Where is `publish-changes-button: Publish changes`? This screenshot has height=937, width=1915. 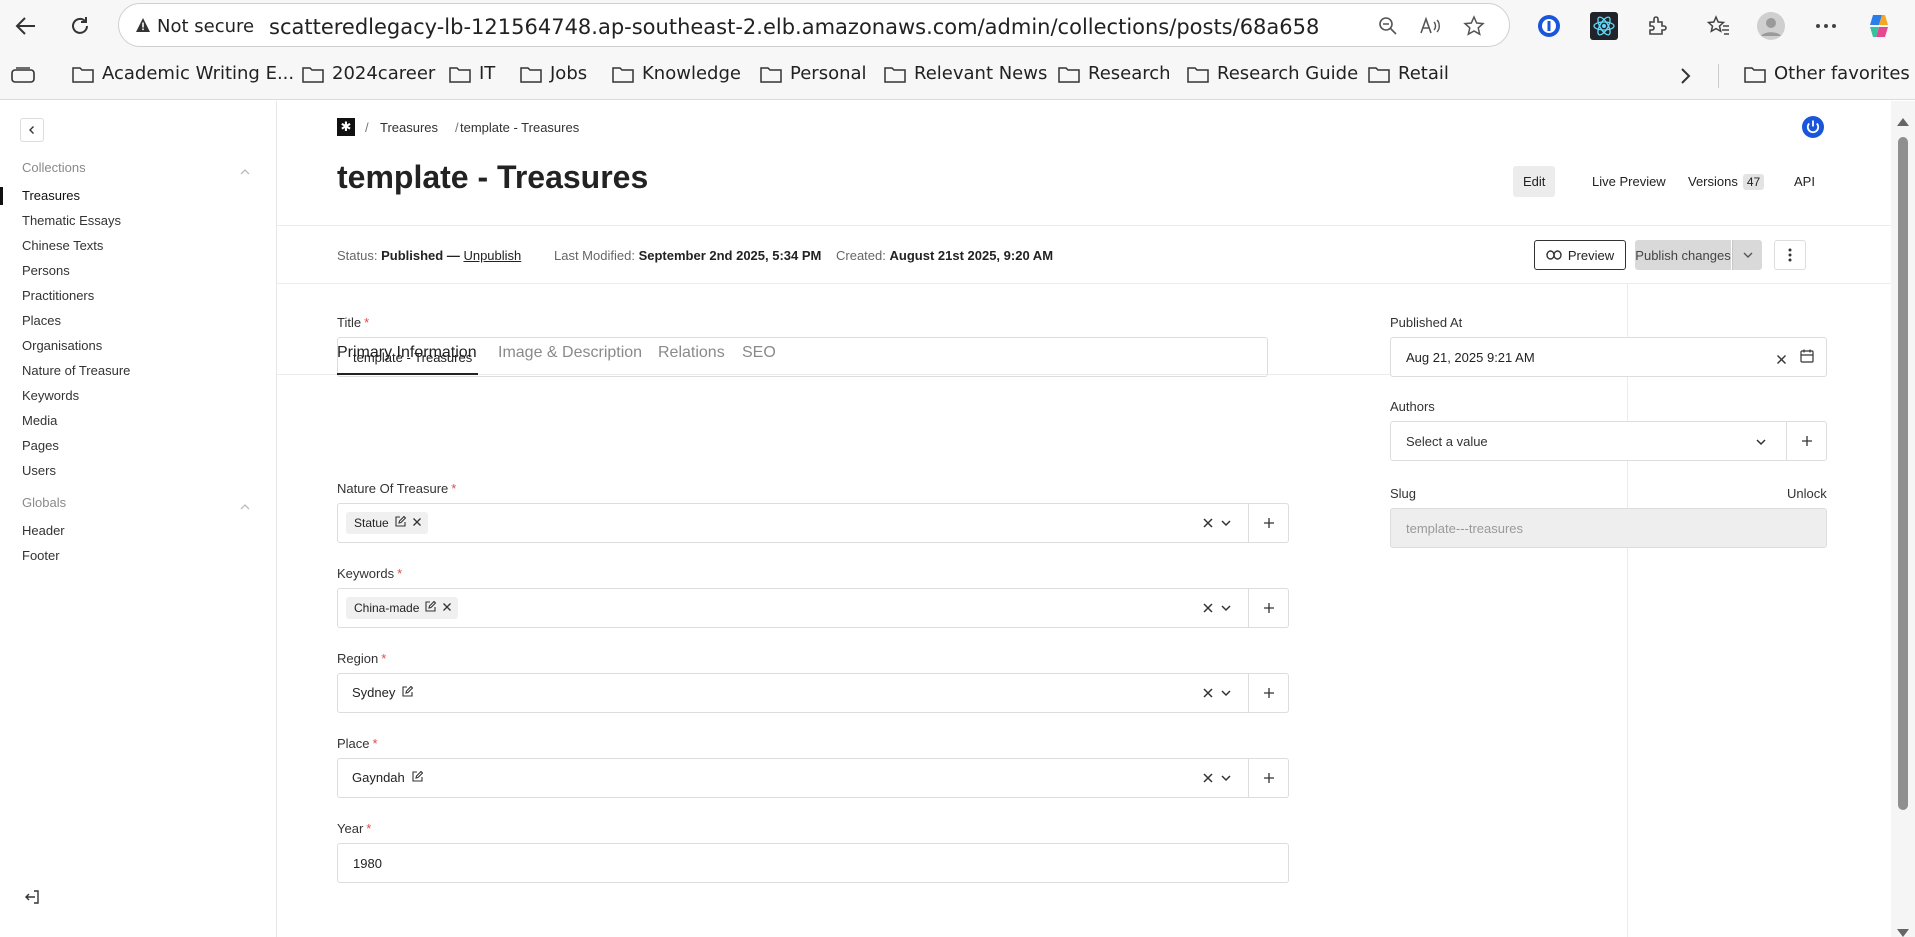 publish-changes-button: Publish changes is located at coordinates (1683, 255).